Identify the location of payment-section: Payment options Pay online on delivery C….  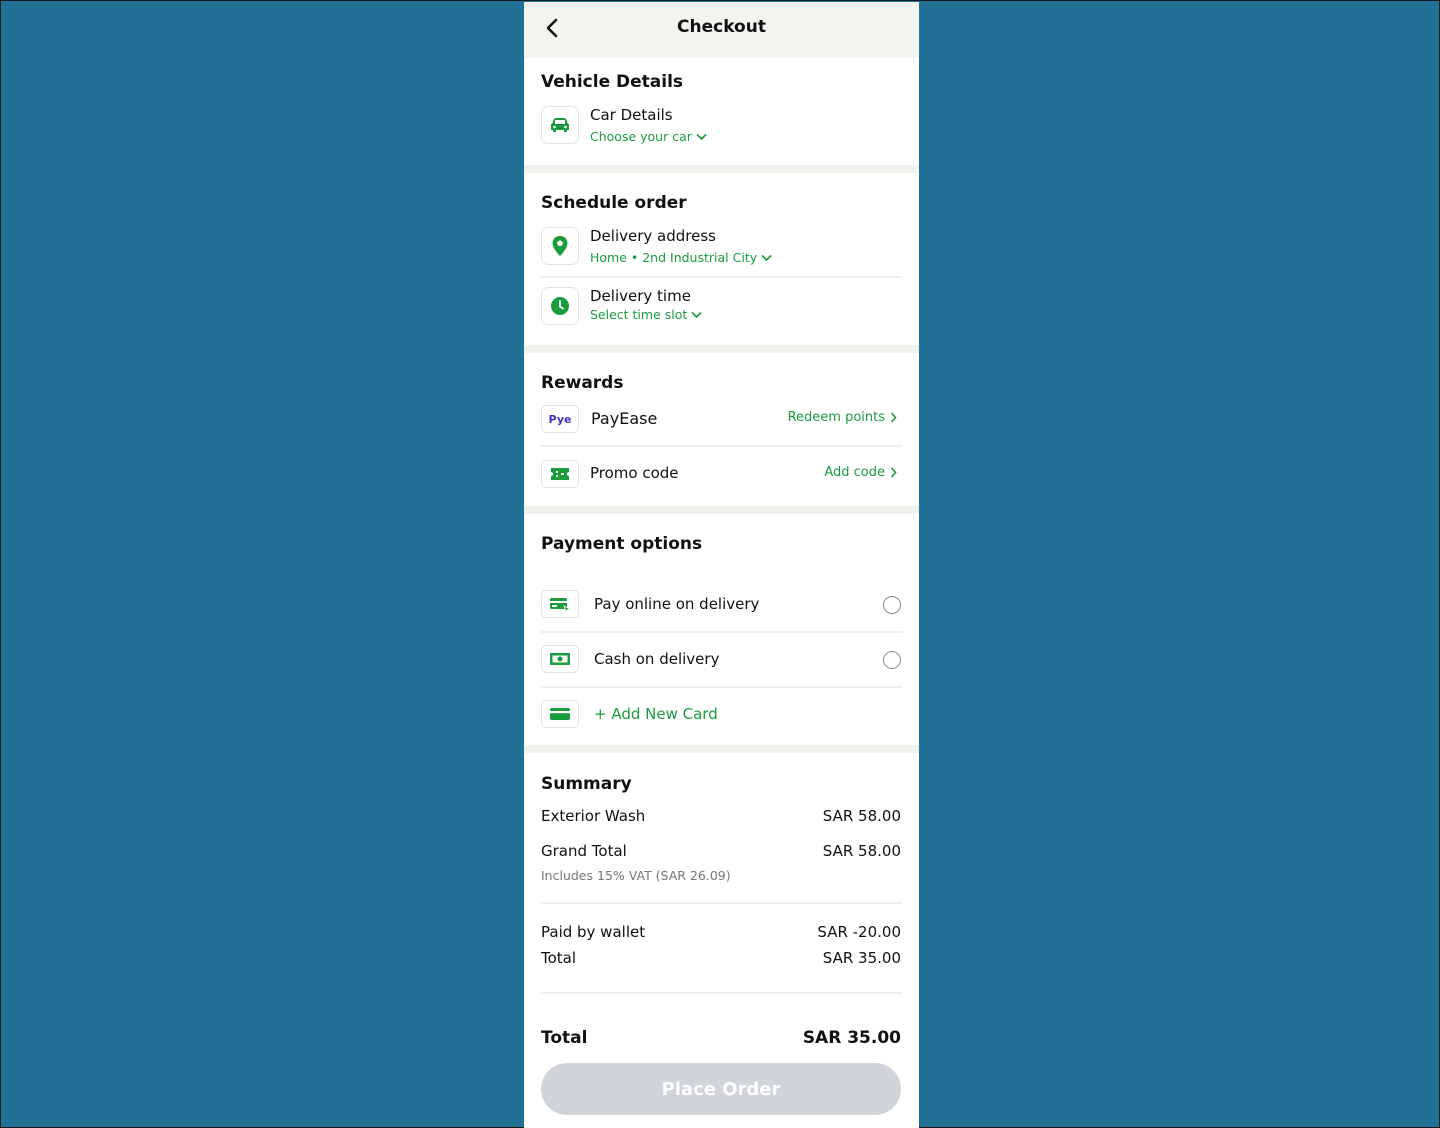
(721, 629).